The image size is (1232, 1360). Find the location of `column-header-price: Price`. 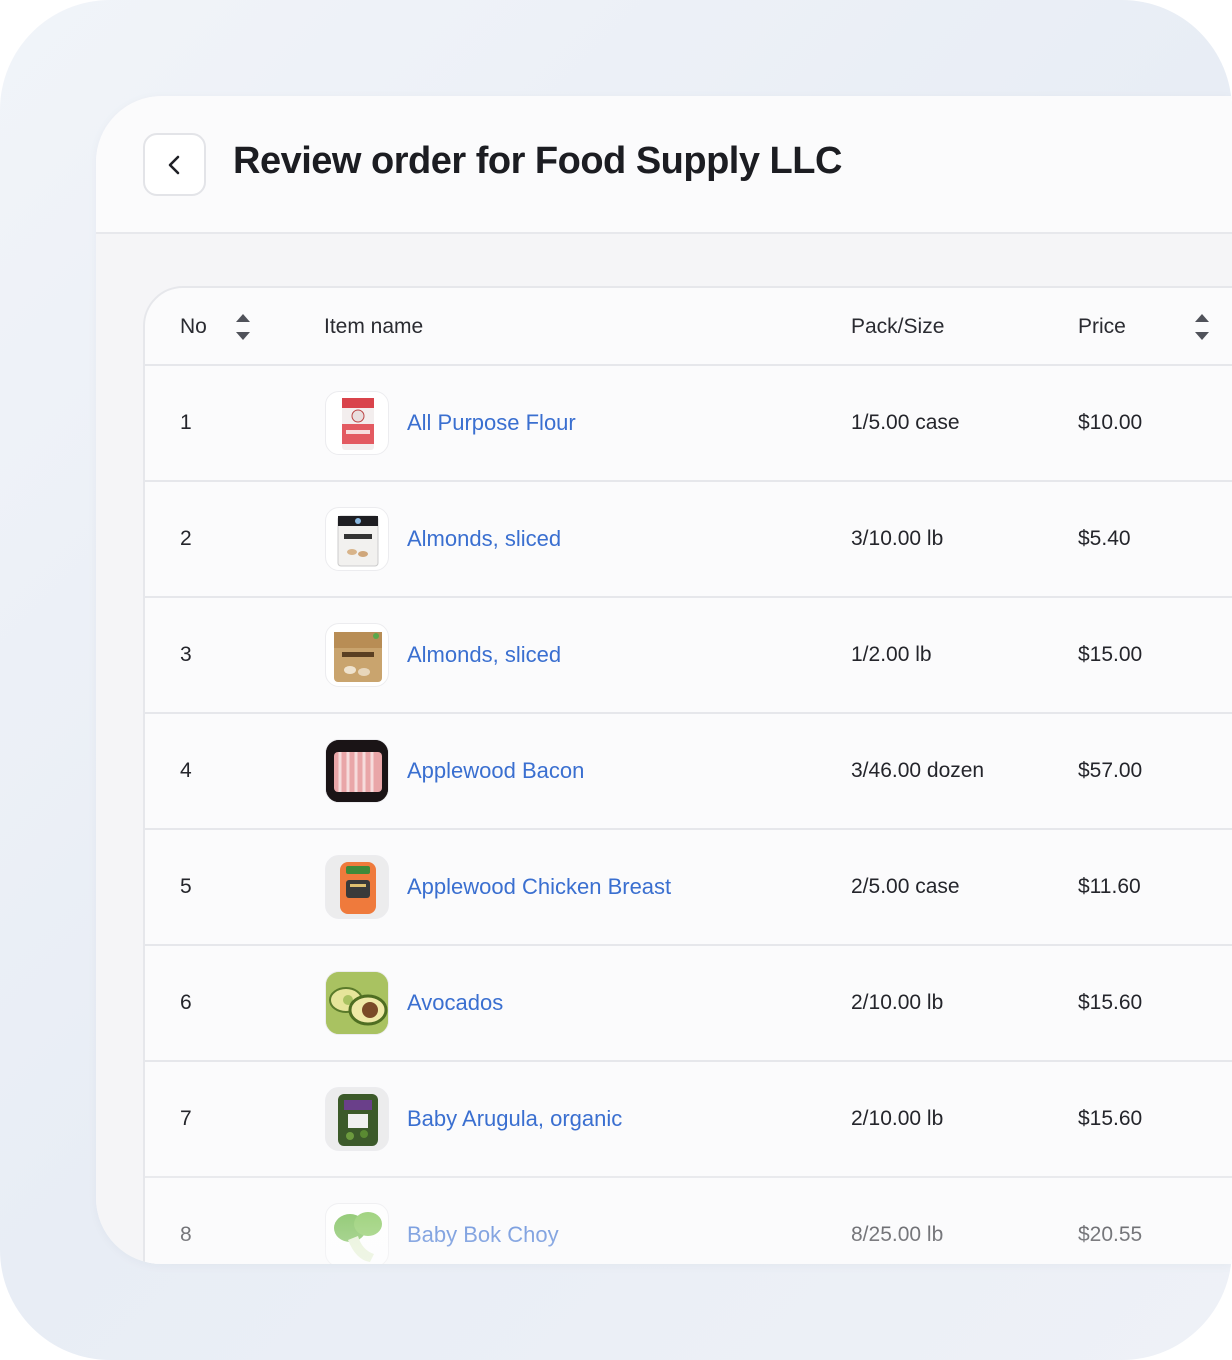

column-header-price: Price is located at coordinates (1144, 327).